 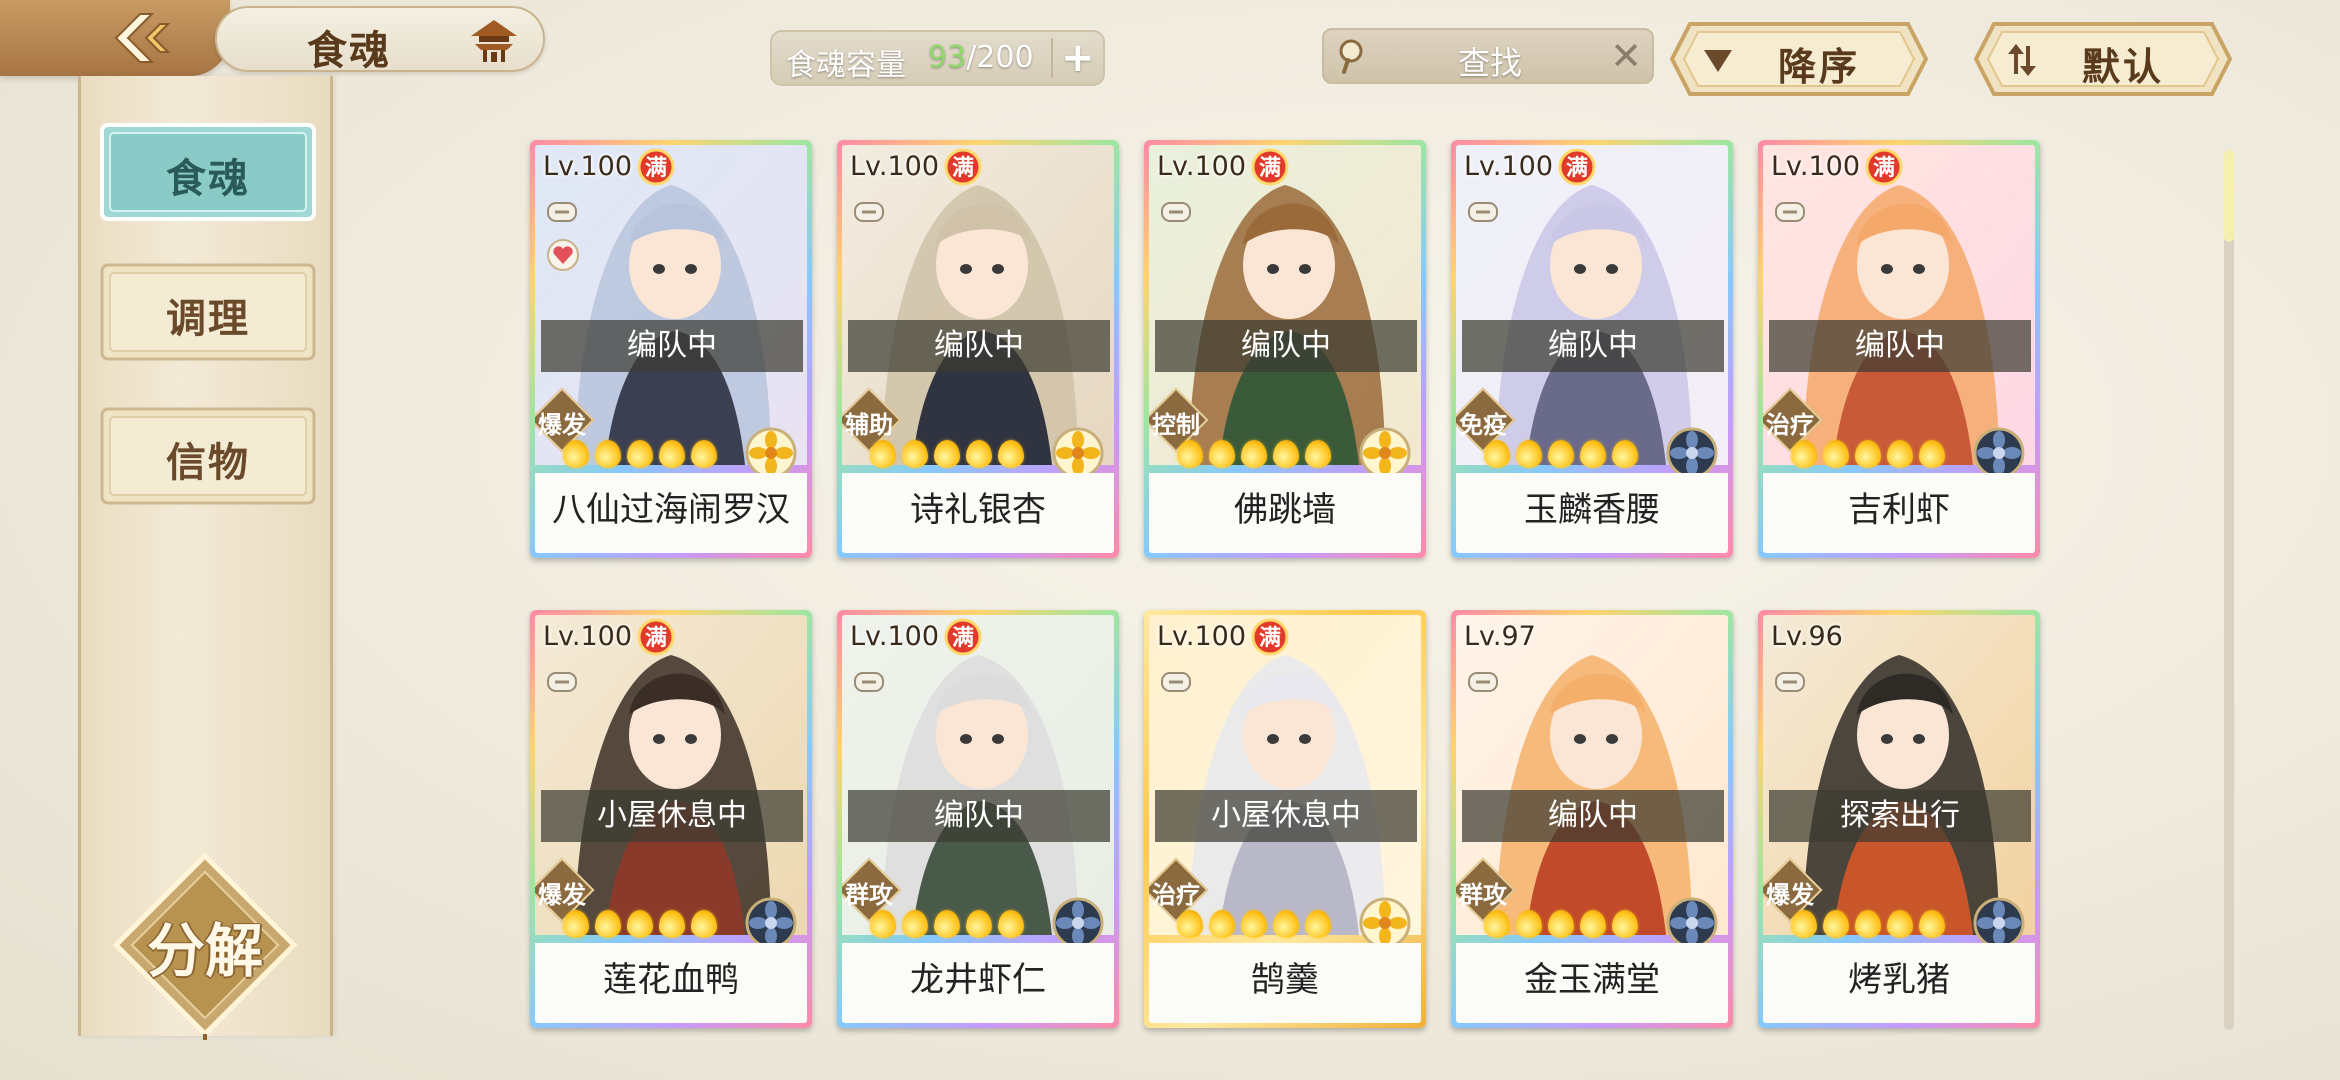 I want to click on food-soul-name: 金玉满堂, so click(x=1592, y=983).